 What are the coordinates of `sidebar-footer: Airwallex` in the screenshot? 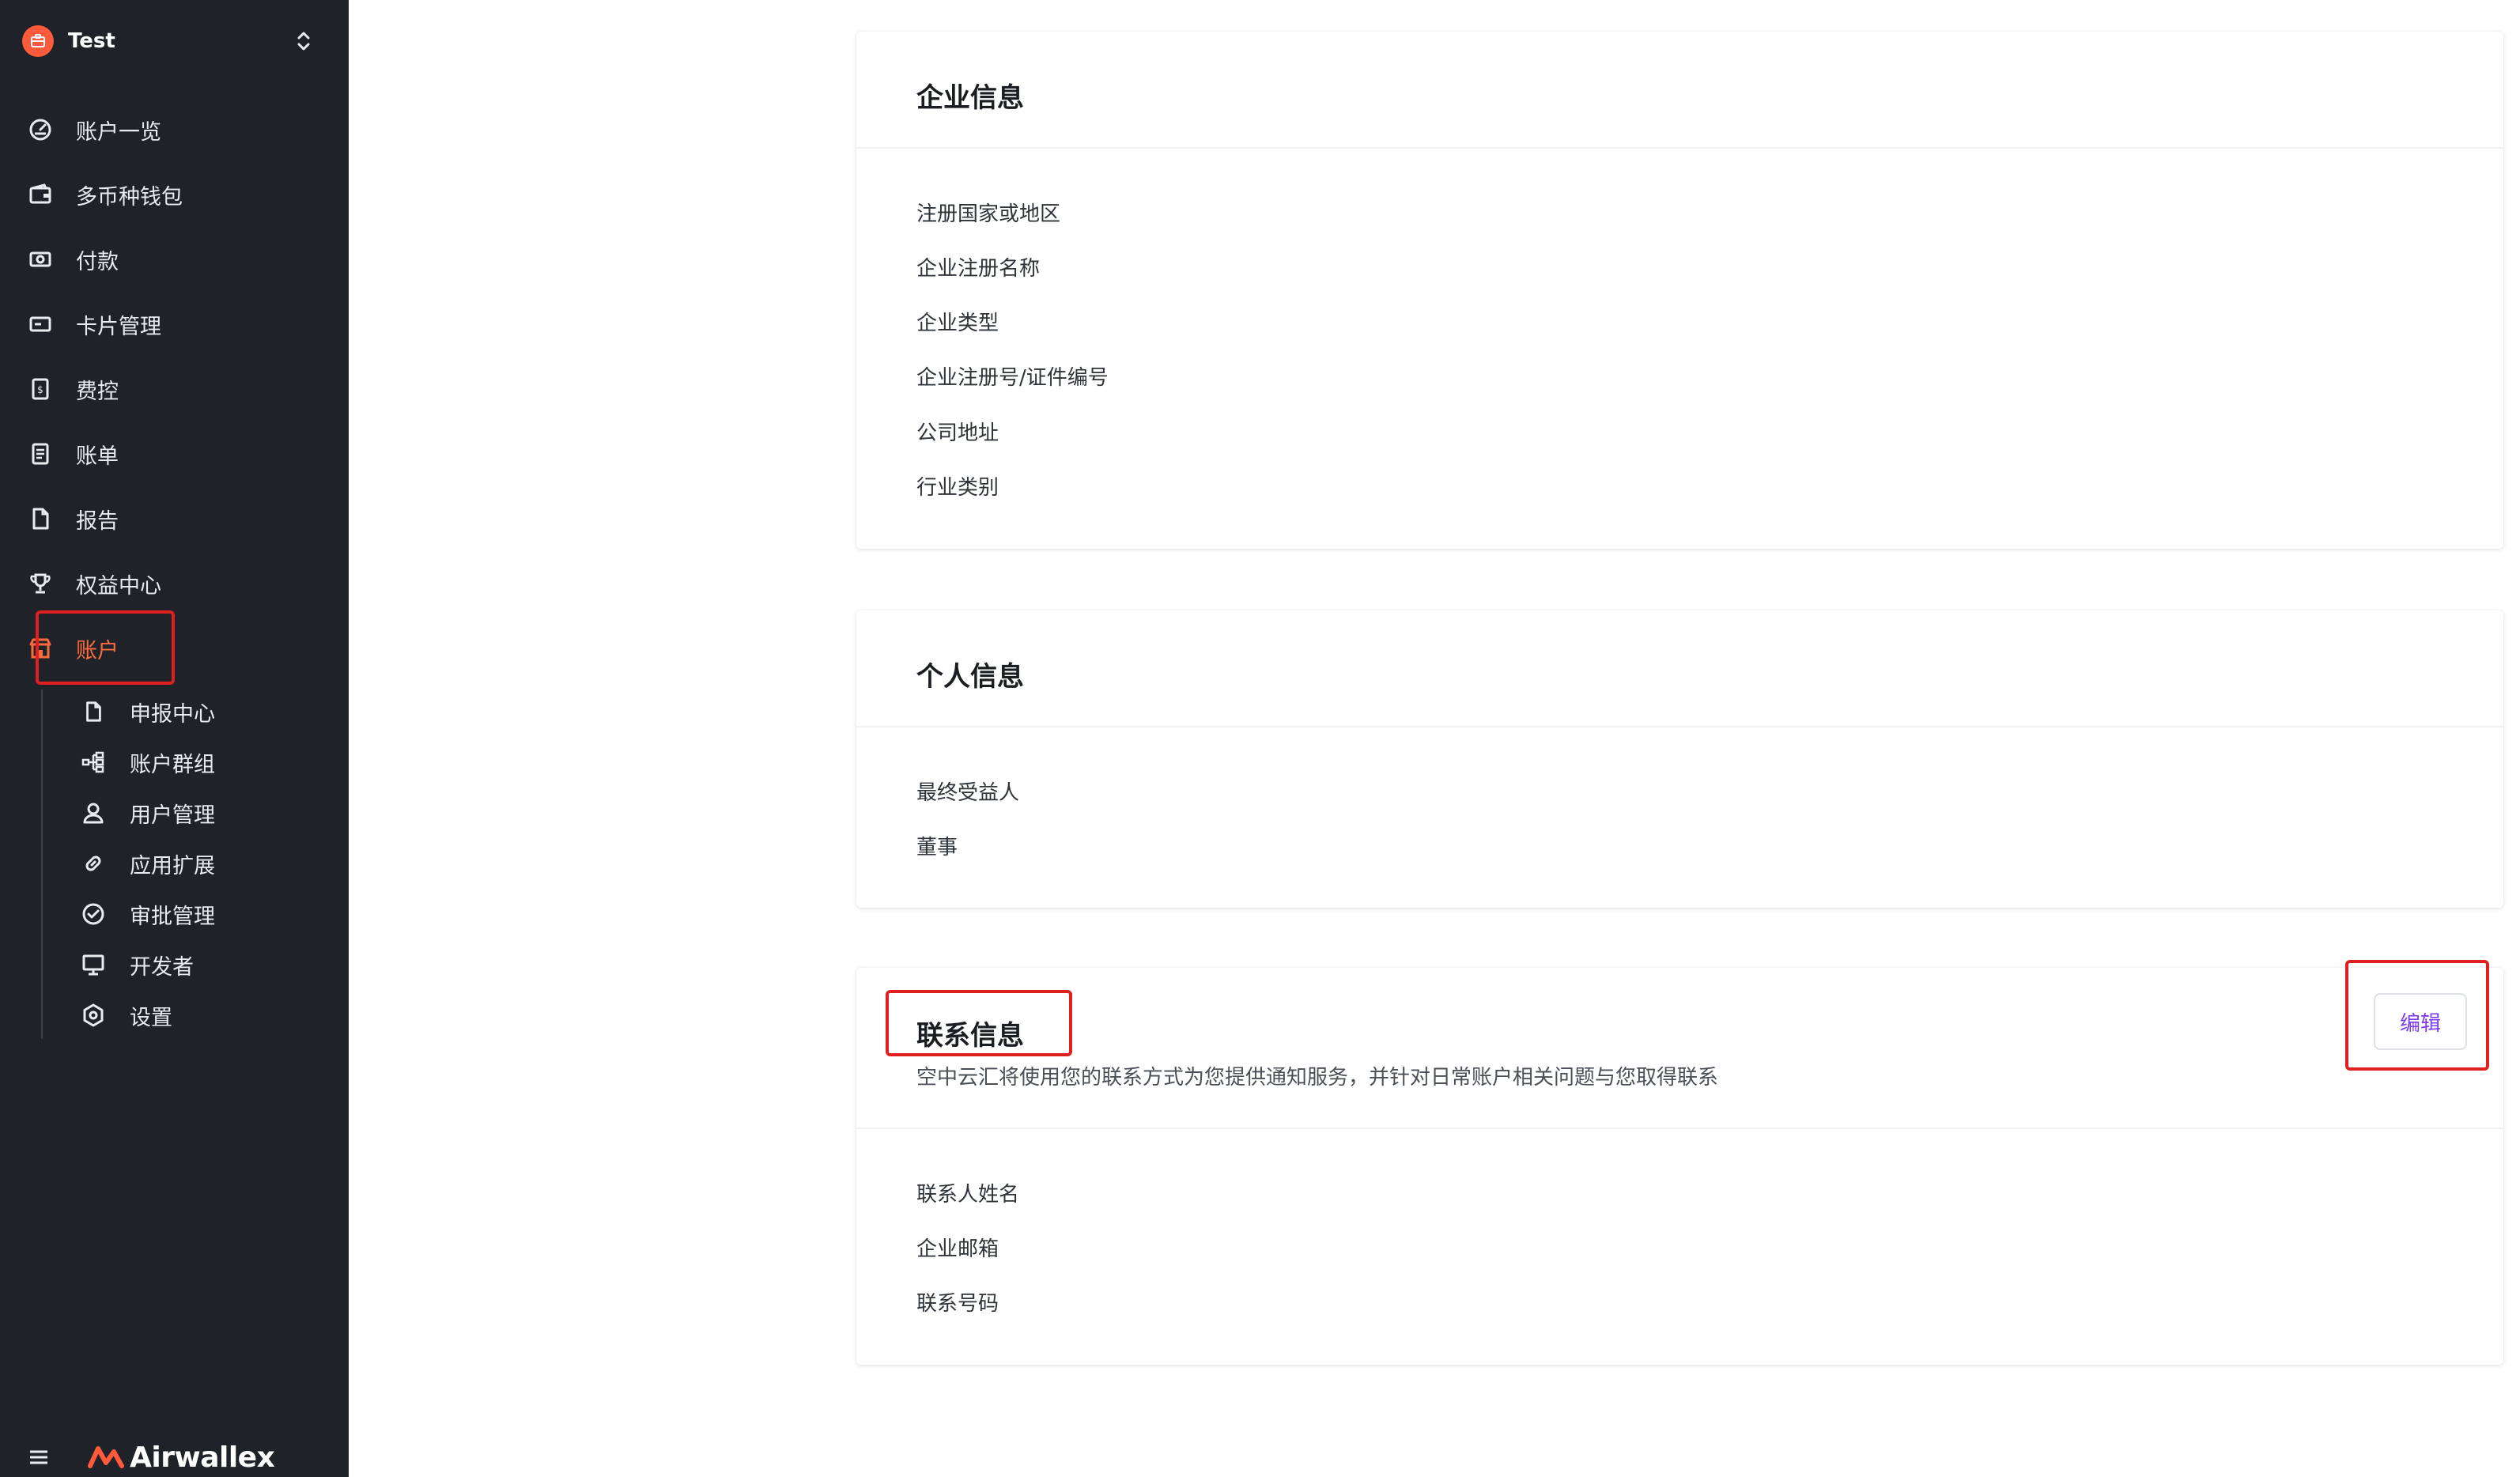 It's located at (177, 1457).